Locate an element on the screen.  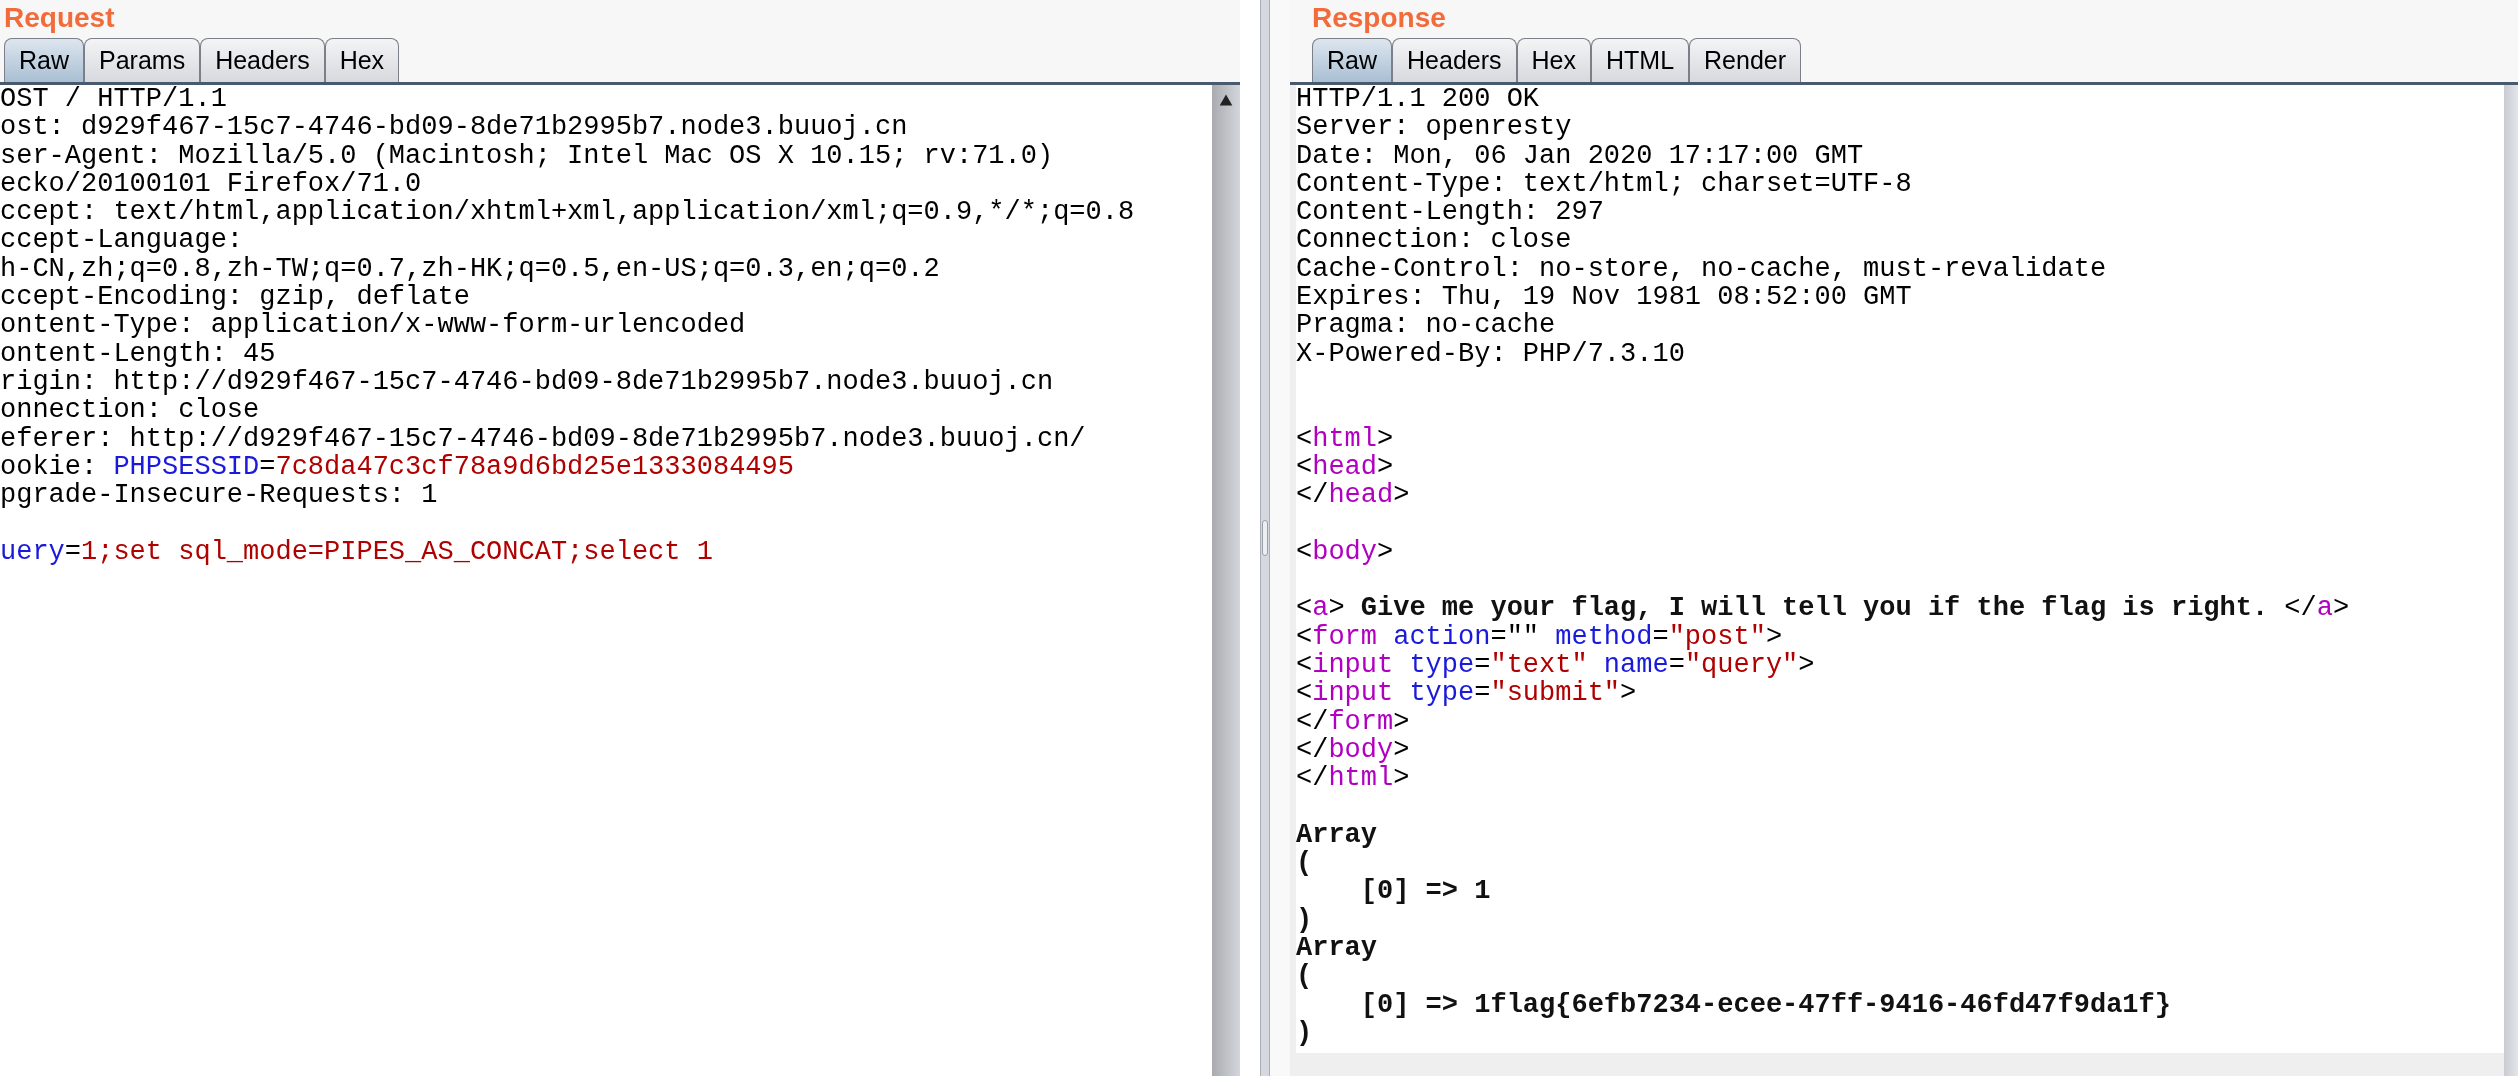
code-line: [0] => 1flag{6efb7234-ecee-47ff-9416-46fd47f9da1f} is located at coordinates (1765, 1004).